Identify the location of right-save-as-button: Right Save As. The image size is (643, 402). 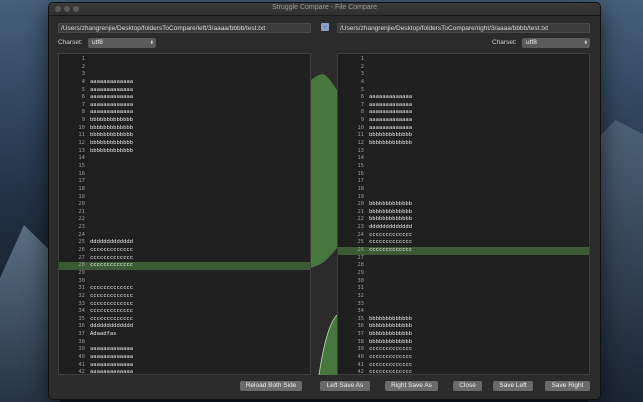
(411, 386).